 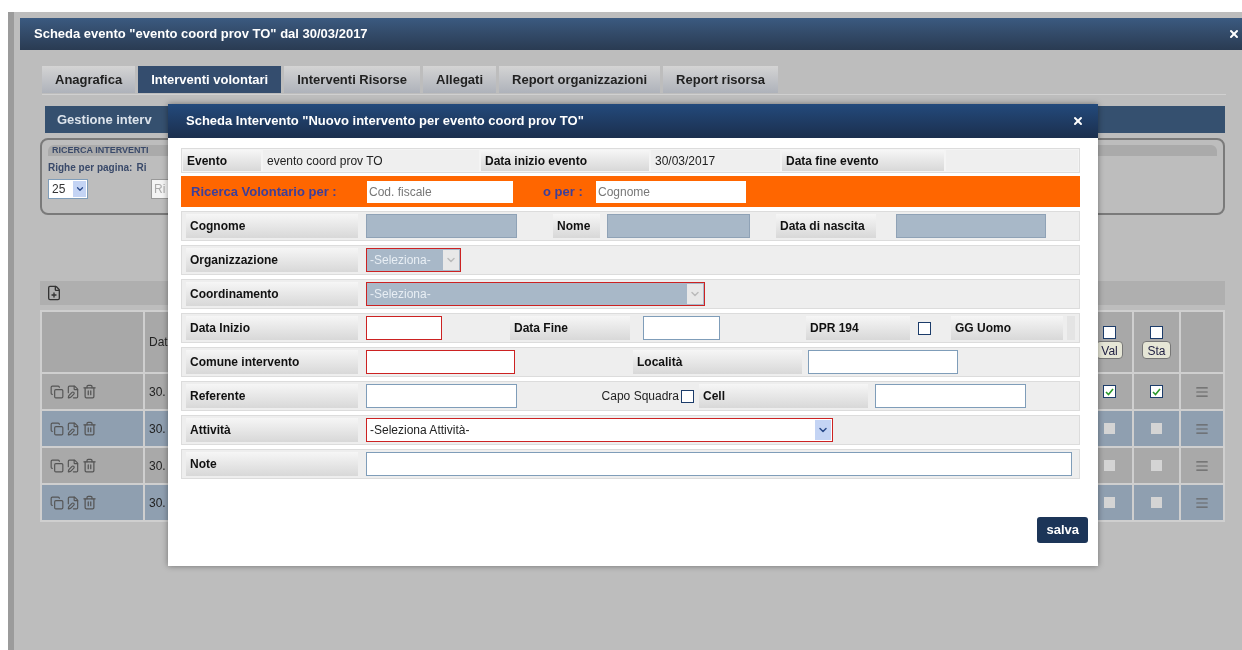 I want to click on field-label: Referente, so click(x=272, y=396).